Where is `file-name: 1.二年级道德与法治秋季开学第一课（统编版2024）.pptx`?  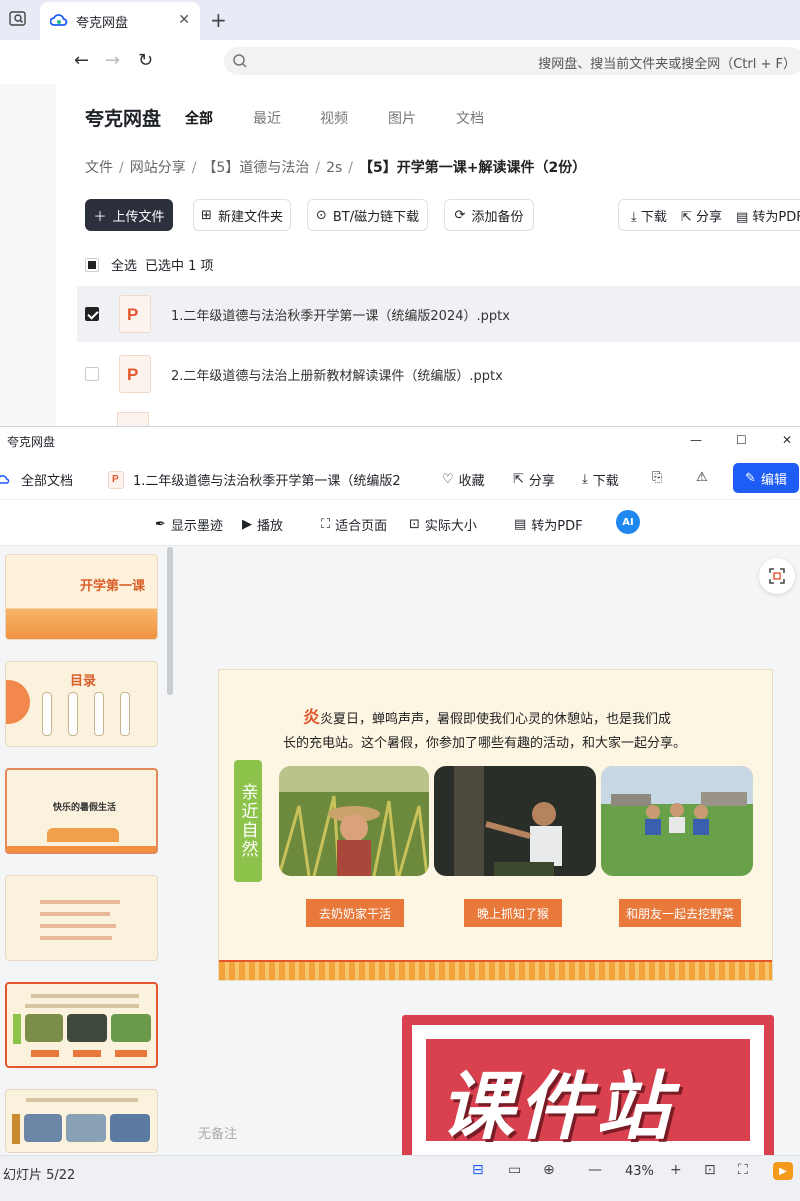 file-name: 1.二年级道德与法治秋季开学第一课（统编版2024）.pptx is located at coordinates (340, 314).